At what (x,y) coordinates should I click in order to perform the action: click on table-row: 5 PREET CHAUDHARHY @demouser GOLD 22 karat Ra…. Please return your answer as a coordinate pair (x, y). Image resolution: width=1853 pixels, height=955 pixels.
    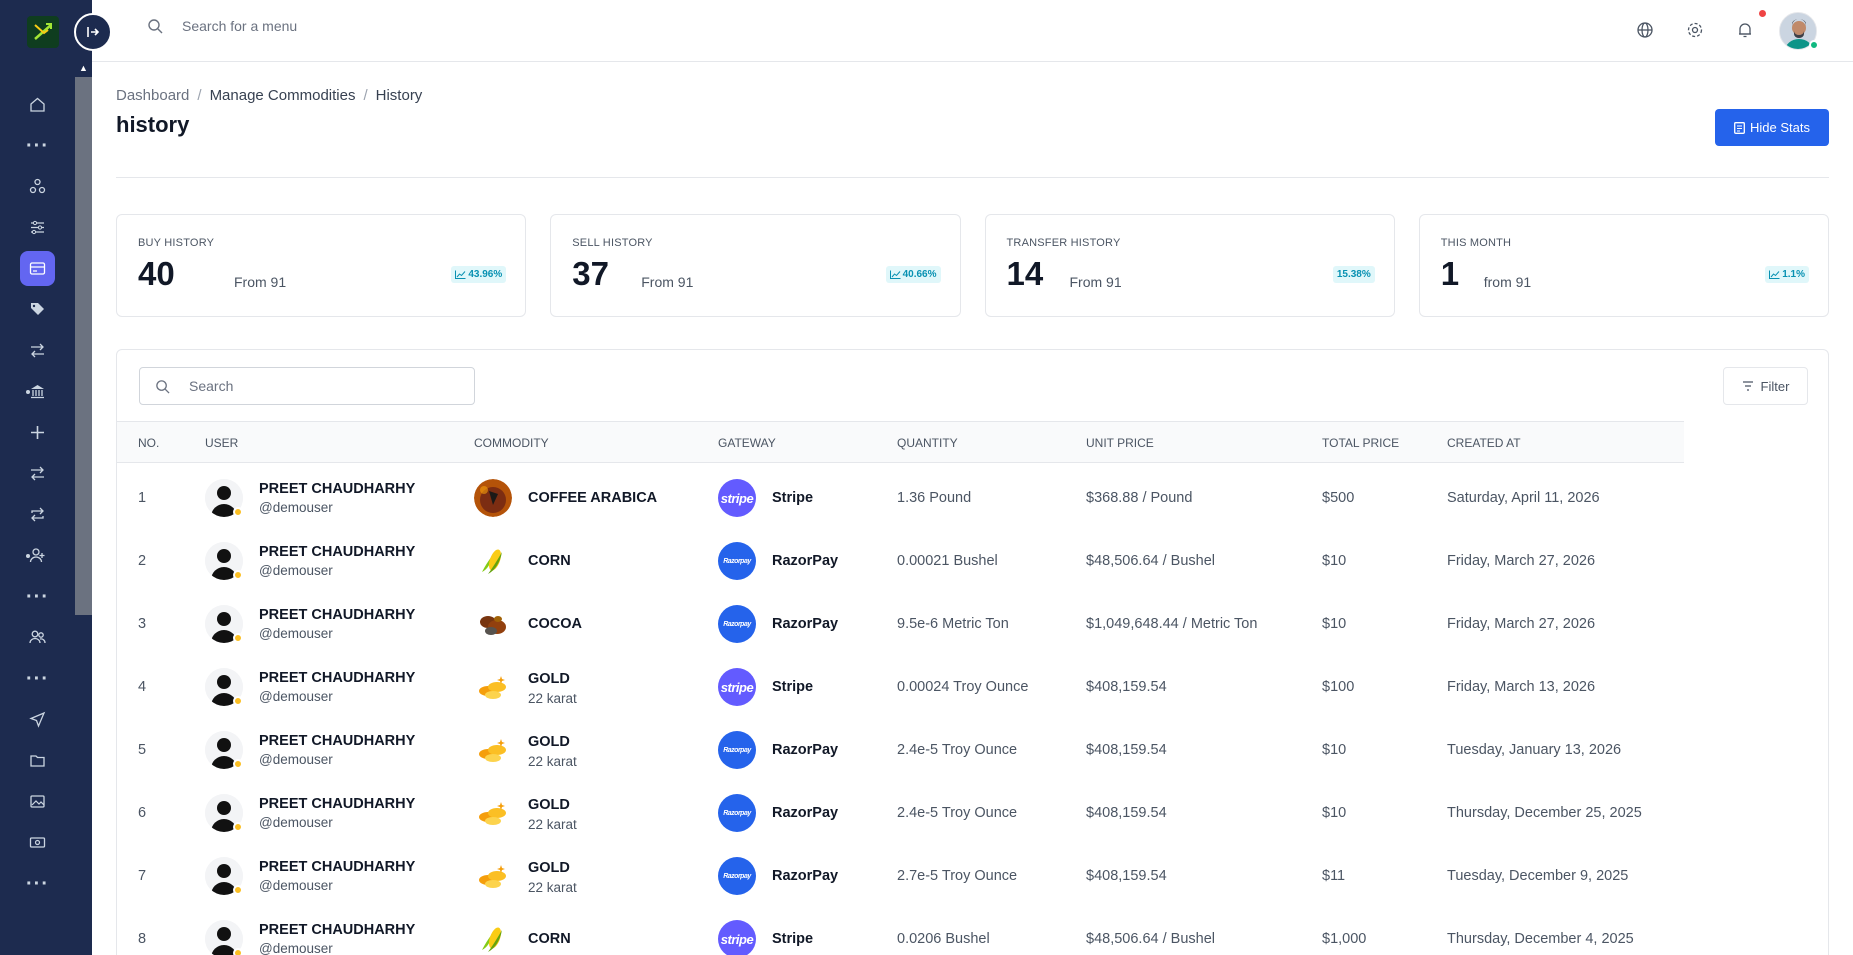
    Looking at the image, I should click on (900, 748).